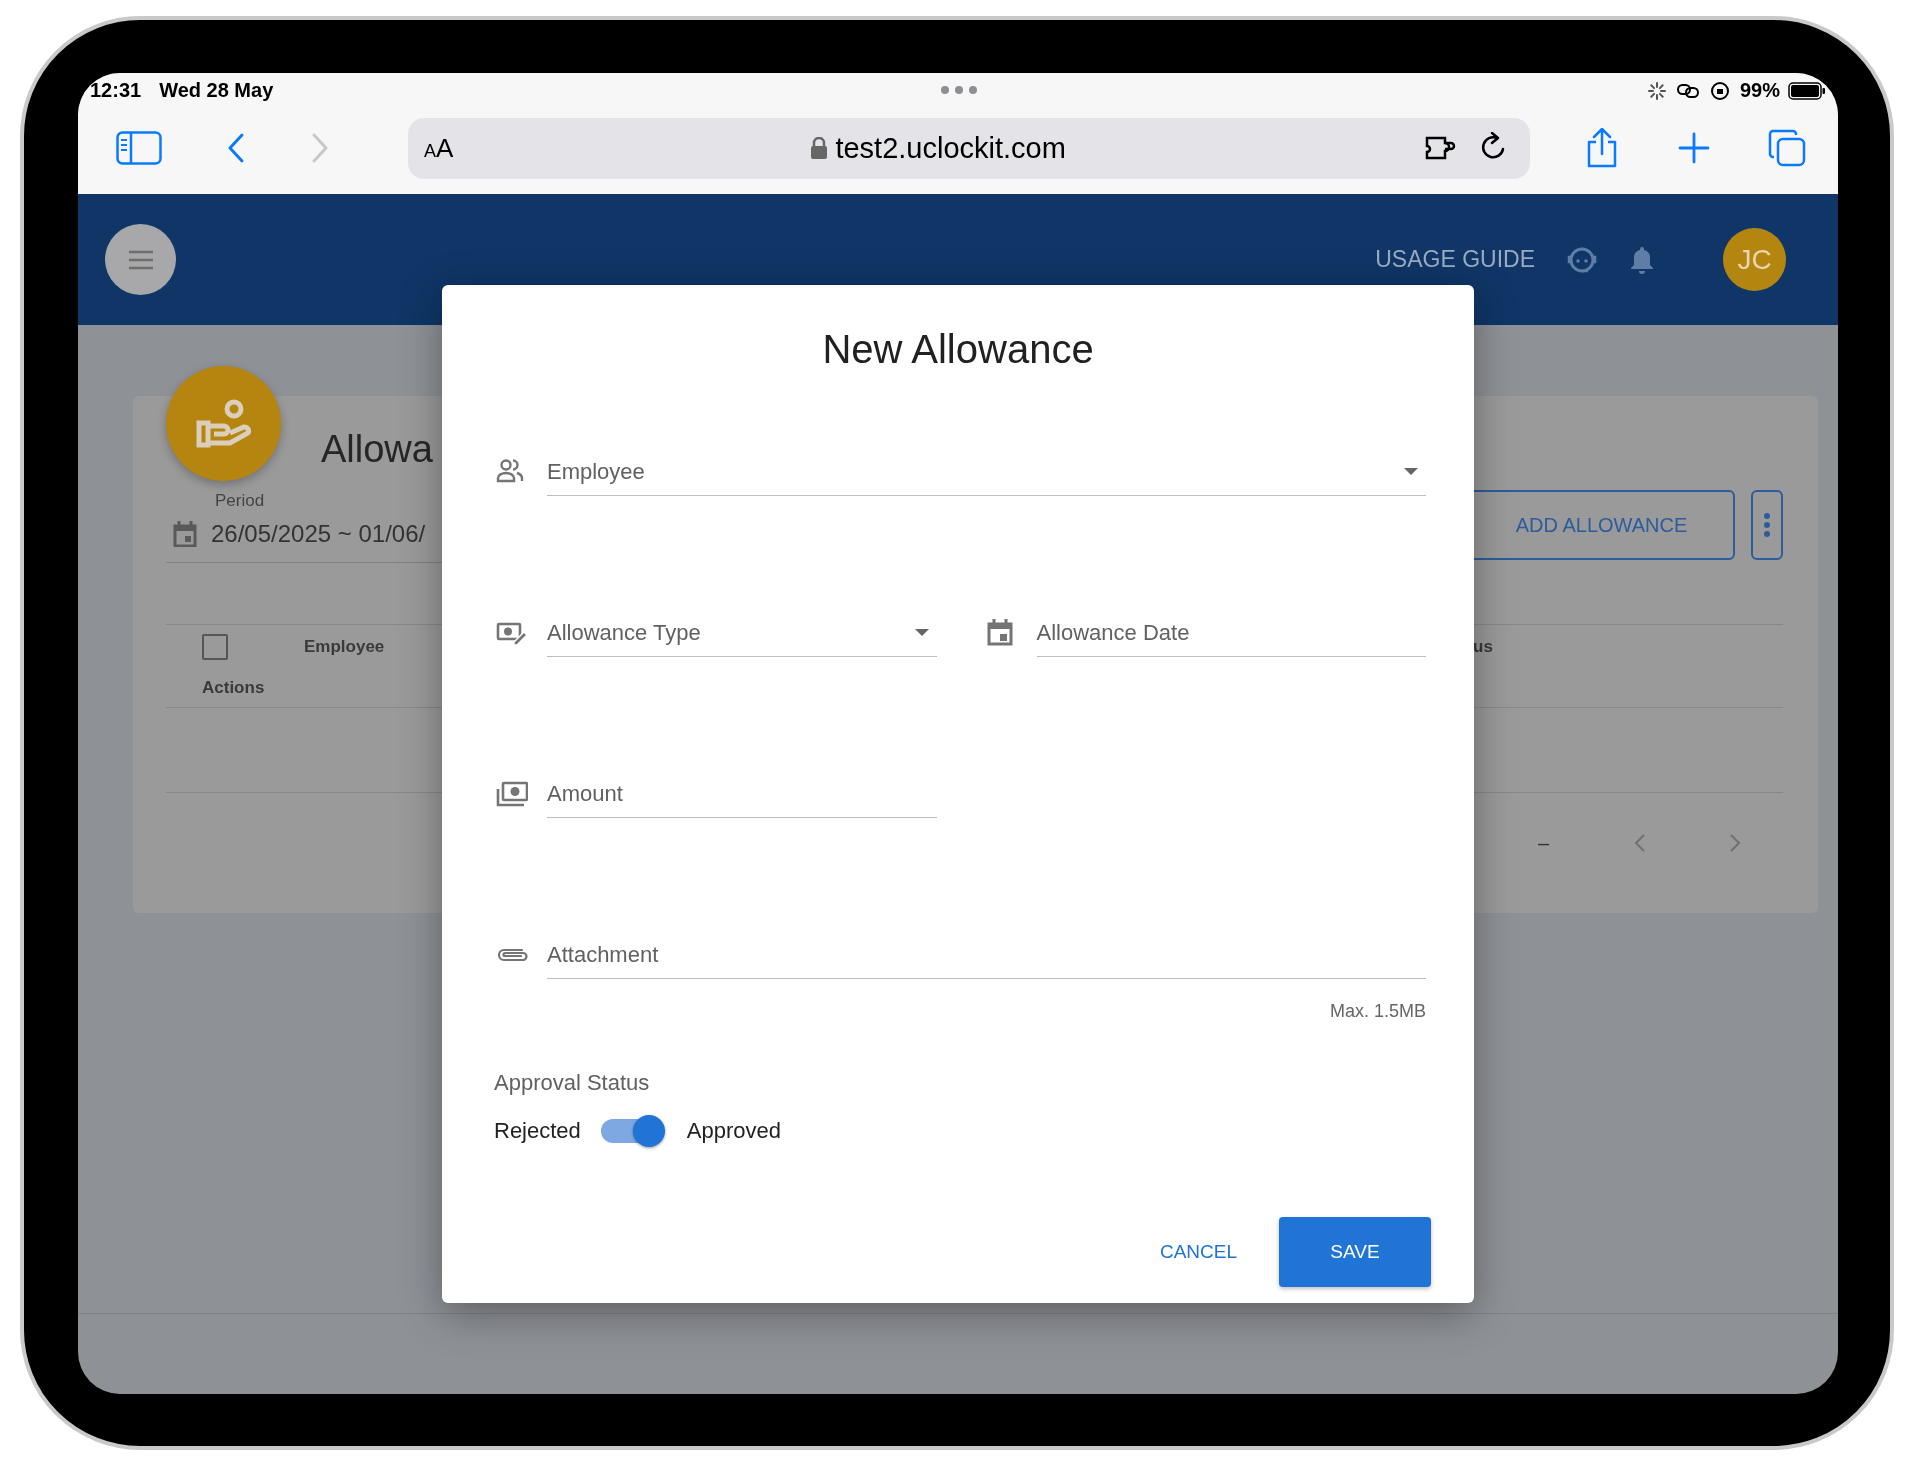  What do you see at coordinates (1582, 259) in the screenshot?
I see `support-agent-icon` at bounding box center [1582, 259].